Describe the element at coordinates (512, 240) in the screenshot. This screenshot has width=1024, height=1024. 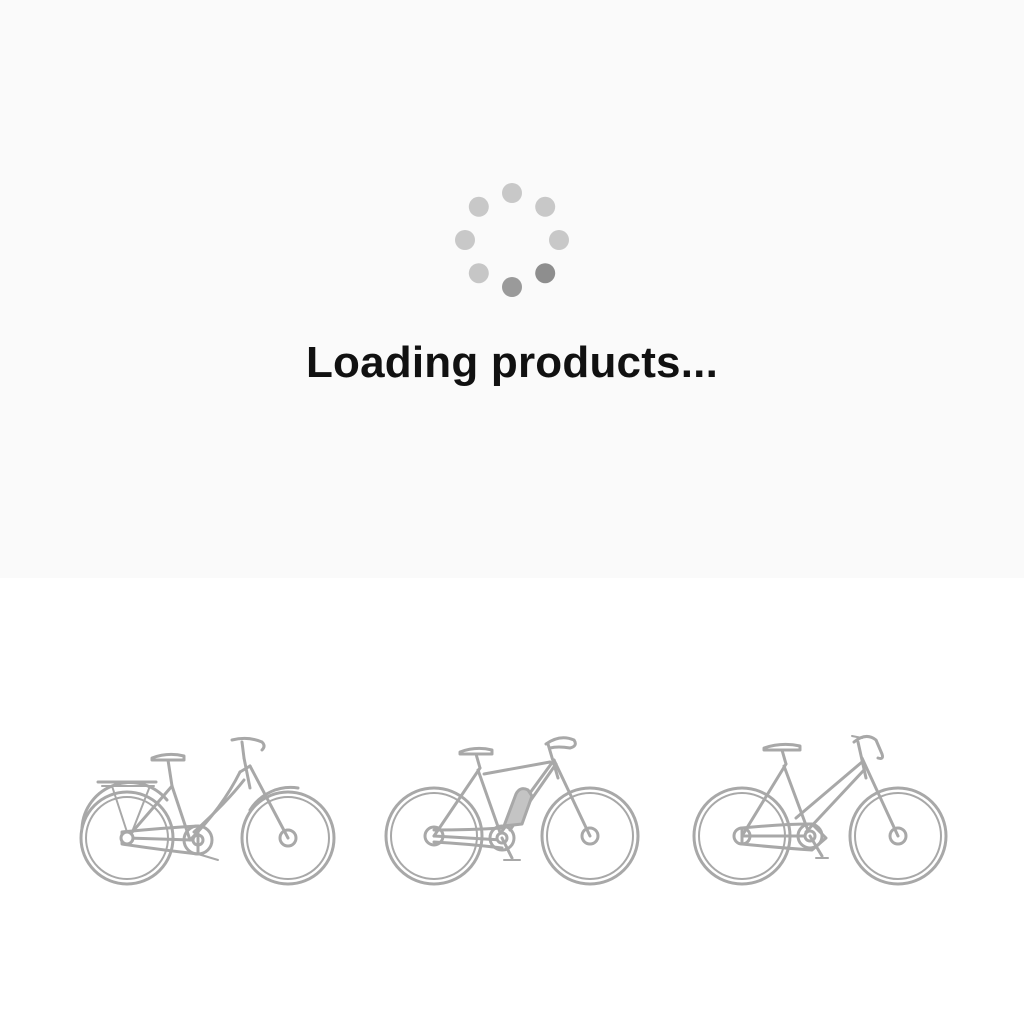
I see `loading-spinner-icon` at that location.